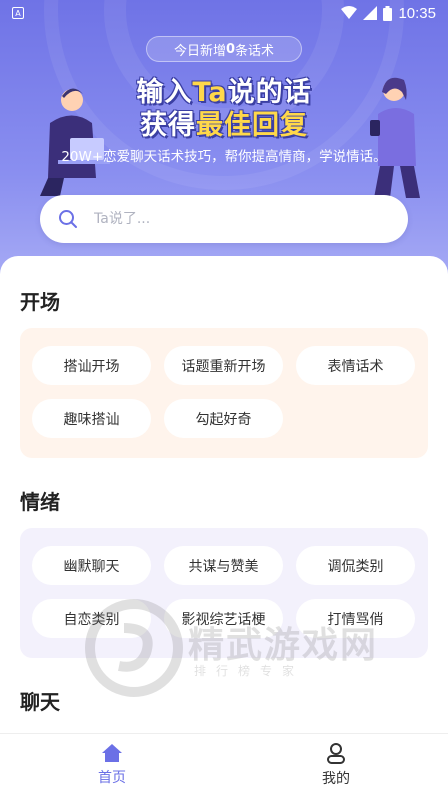 This screenshot has width=448, height=796. I want to click on tag-chat-up-opening: 搭讪开场, so click(91, 365).